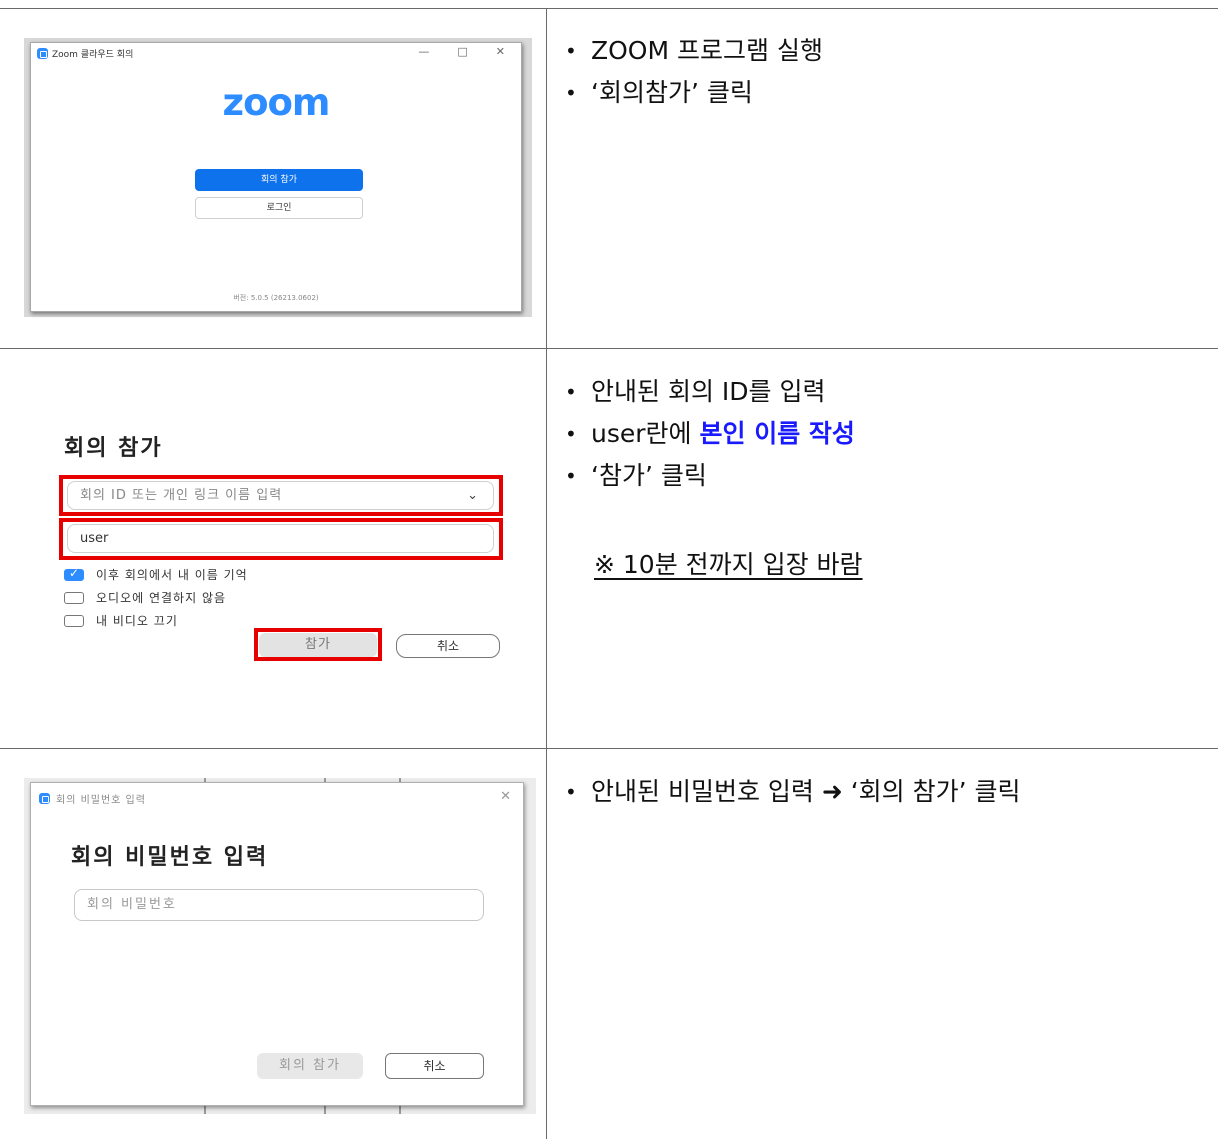  Describe the element at coordinates (277, 944) in the screenshot. I see `password-dialog-window: 회의 비밀번호 입력 ✕ 회의 비밀번호 입력 회의 비밀번호 회의 참가 취소` at that location.